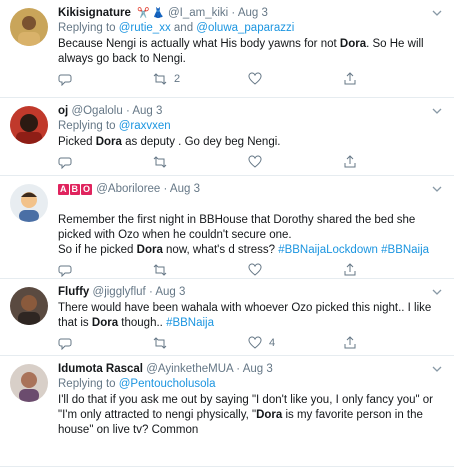  I want to click on tweet-header: oj @Ogalolu · Aug 3, so click(251, 111).